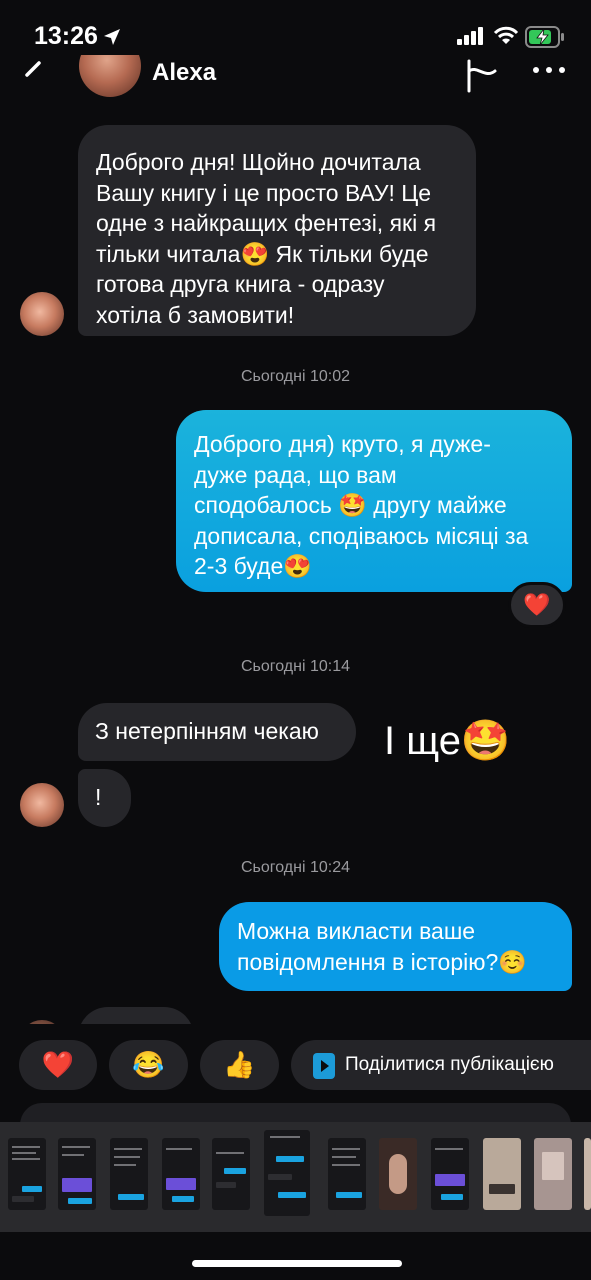 Image resolution: width=591 pixels, height=1280 pixels. I want to click on media-thumbnail-strip, so click(295, 1177).